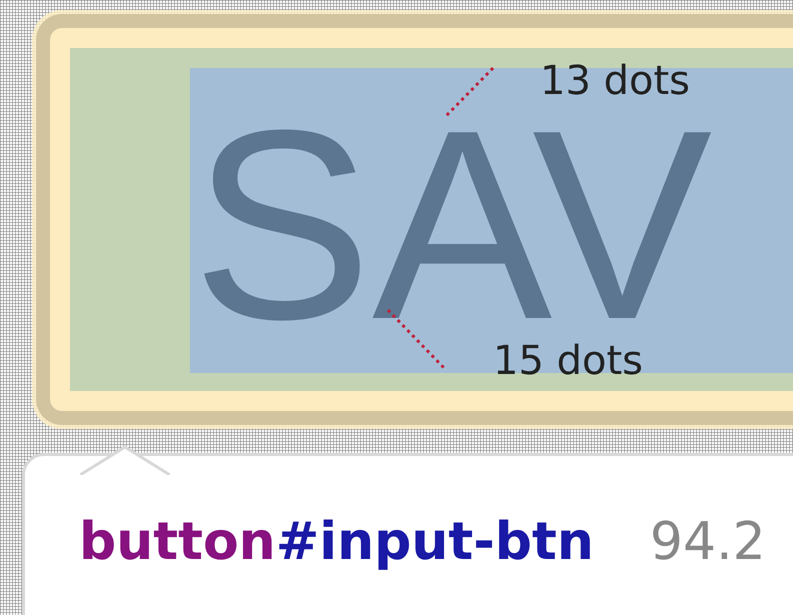 The height and width of the screenshot is (615, 793). I want to click on measurement-label: 13 dots, so click(615, 81).